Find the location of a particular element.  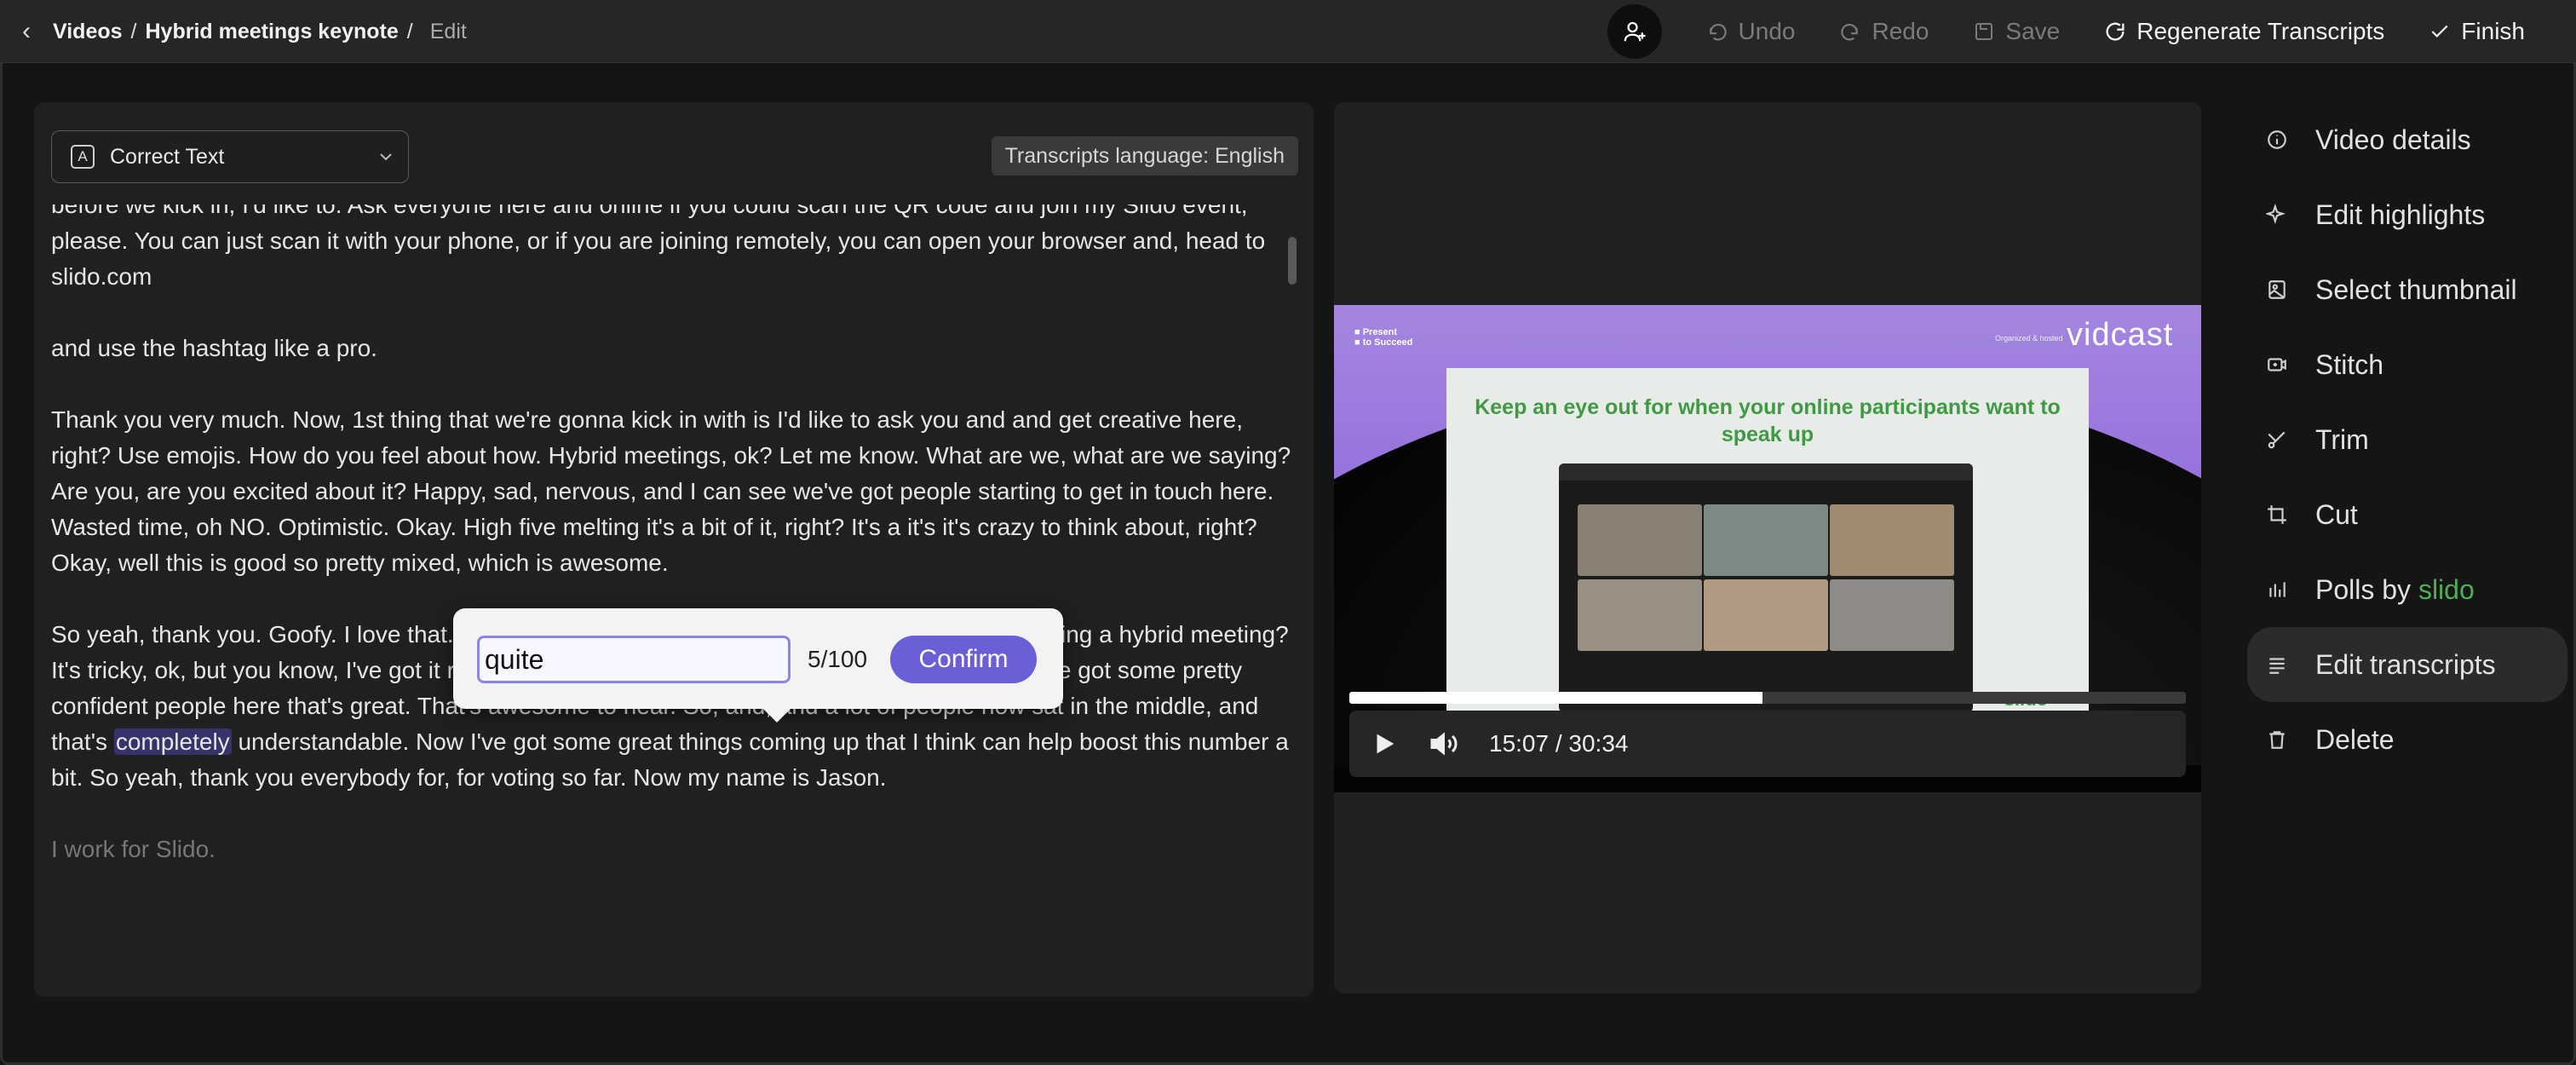

undo-label: Undo is located at coordinates (1767, 31).